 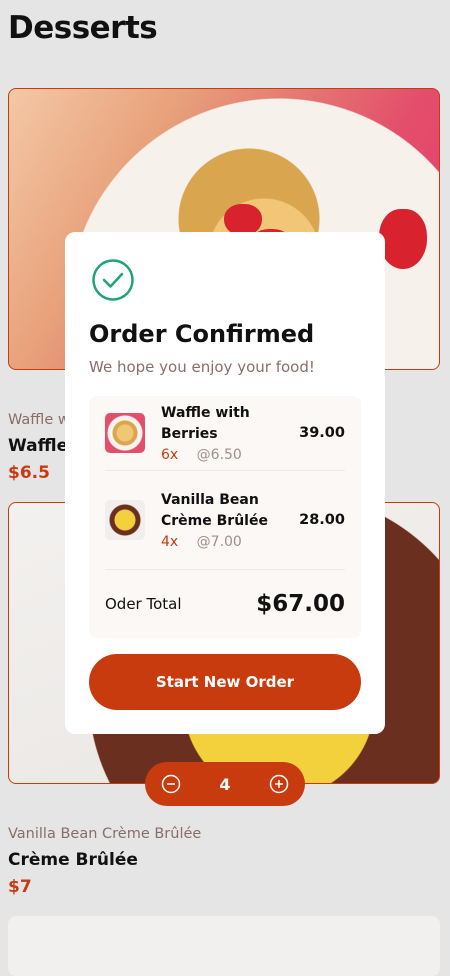 What do you see at coordinates (225, 604) in the screenshot?
I see `order-total-row: Oder Total $67.00` at bounding box center [225, 604].